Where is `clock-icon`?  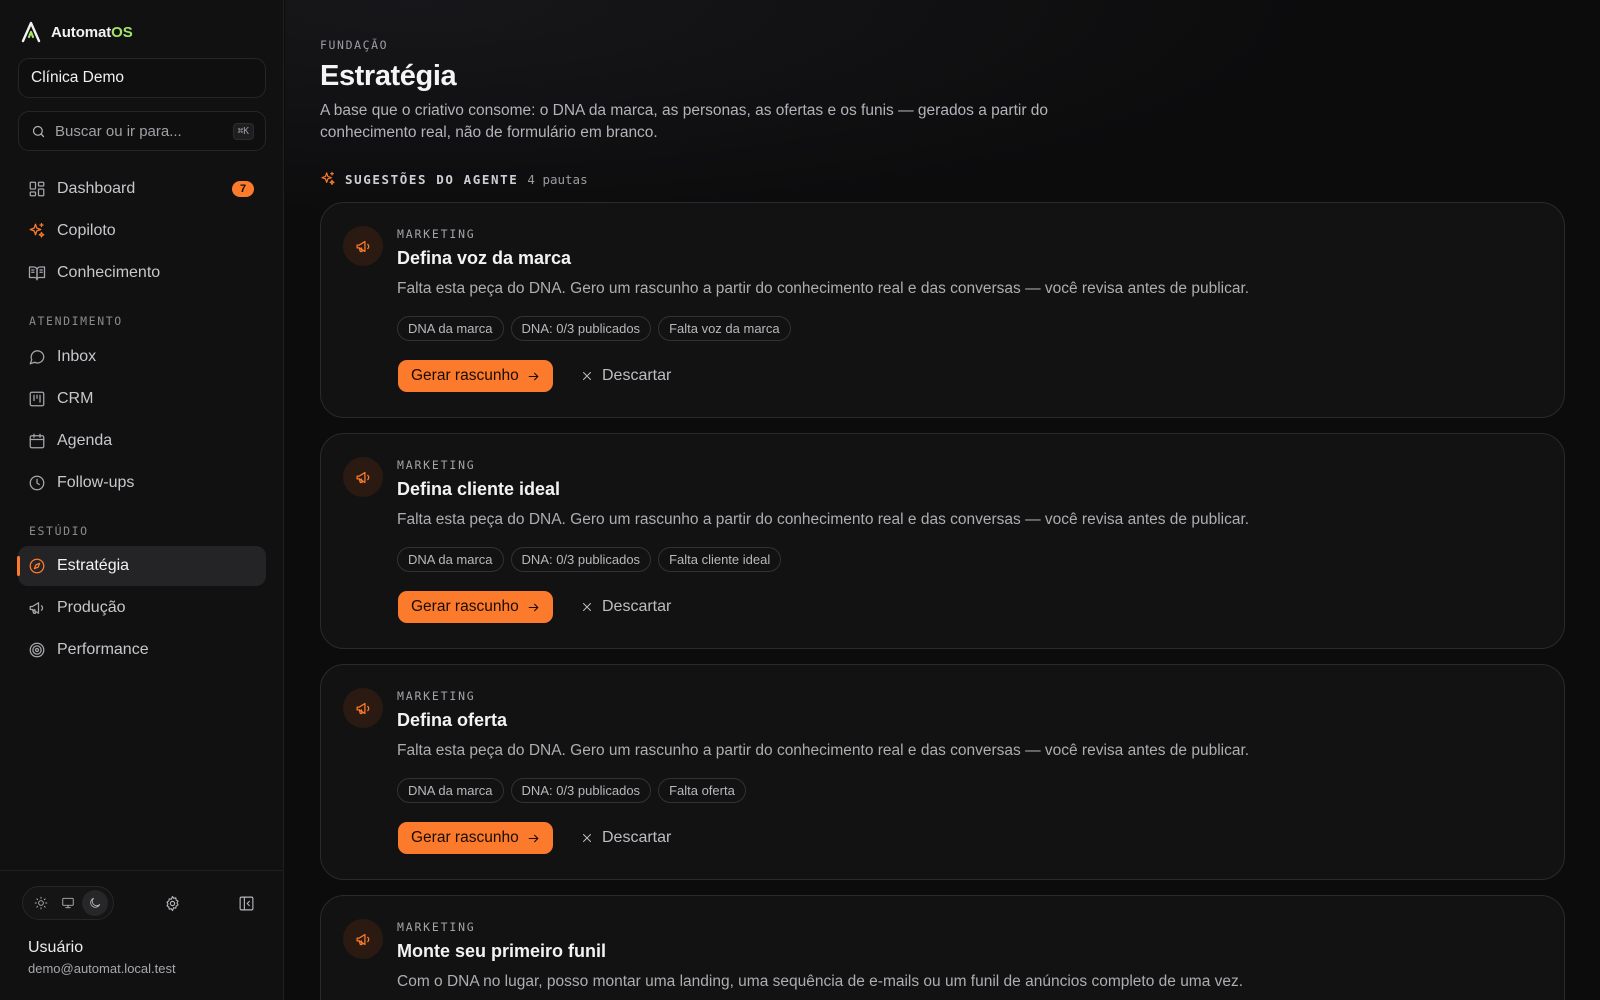
clock-icon is located at coordinates (37, 483).